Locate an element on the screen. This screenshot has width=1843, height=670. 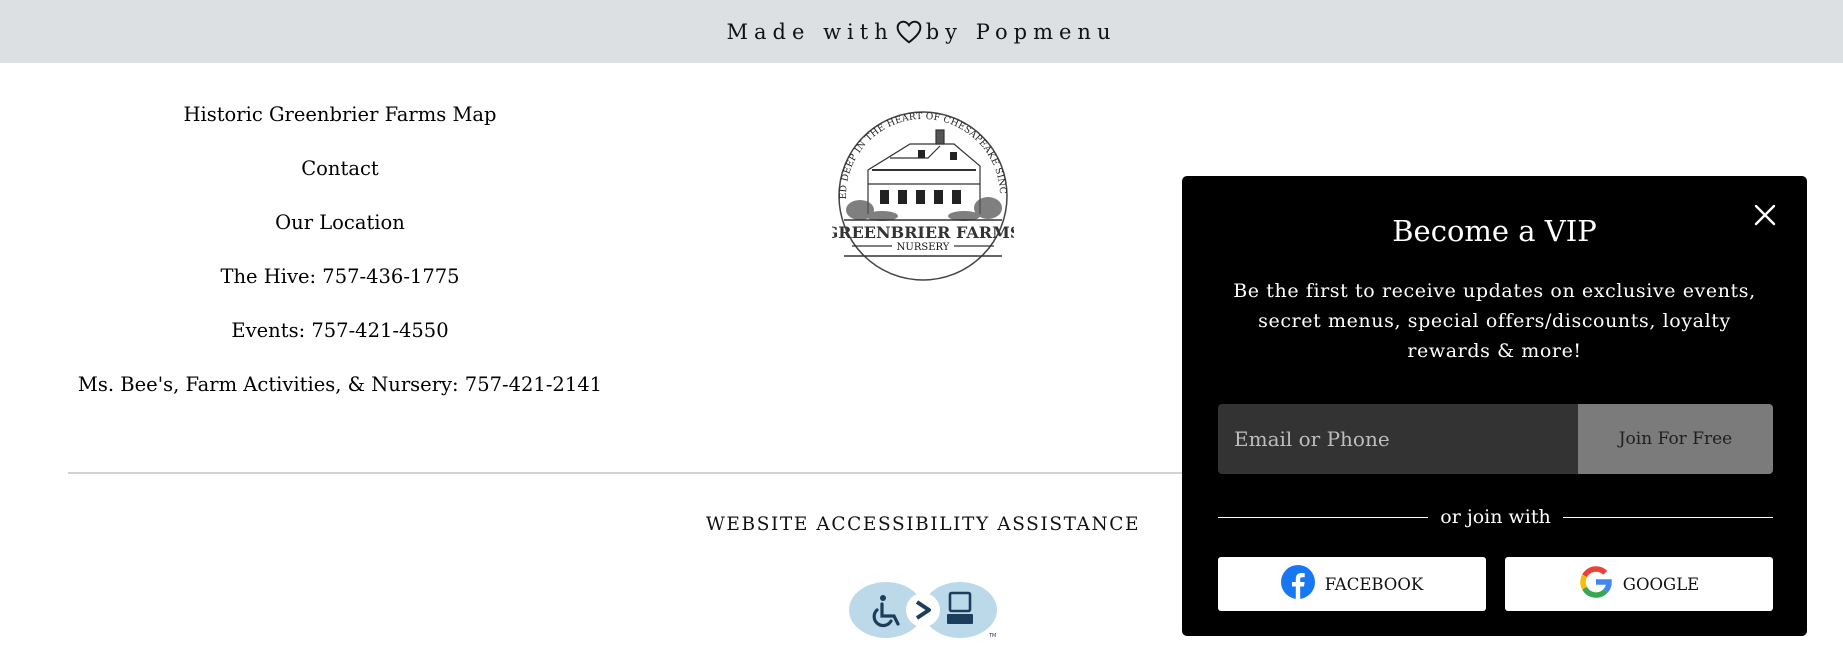
accessibility-title: WEBSITE ACCESSIBILITY ASSISTANCE is located at coordinates (923, 524).